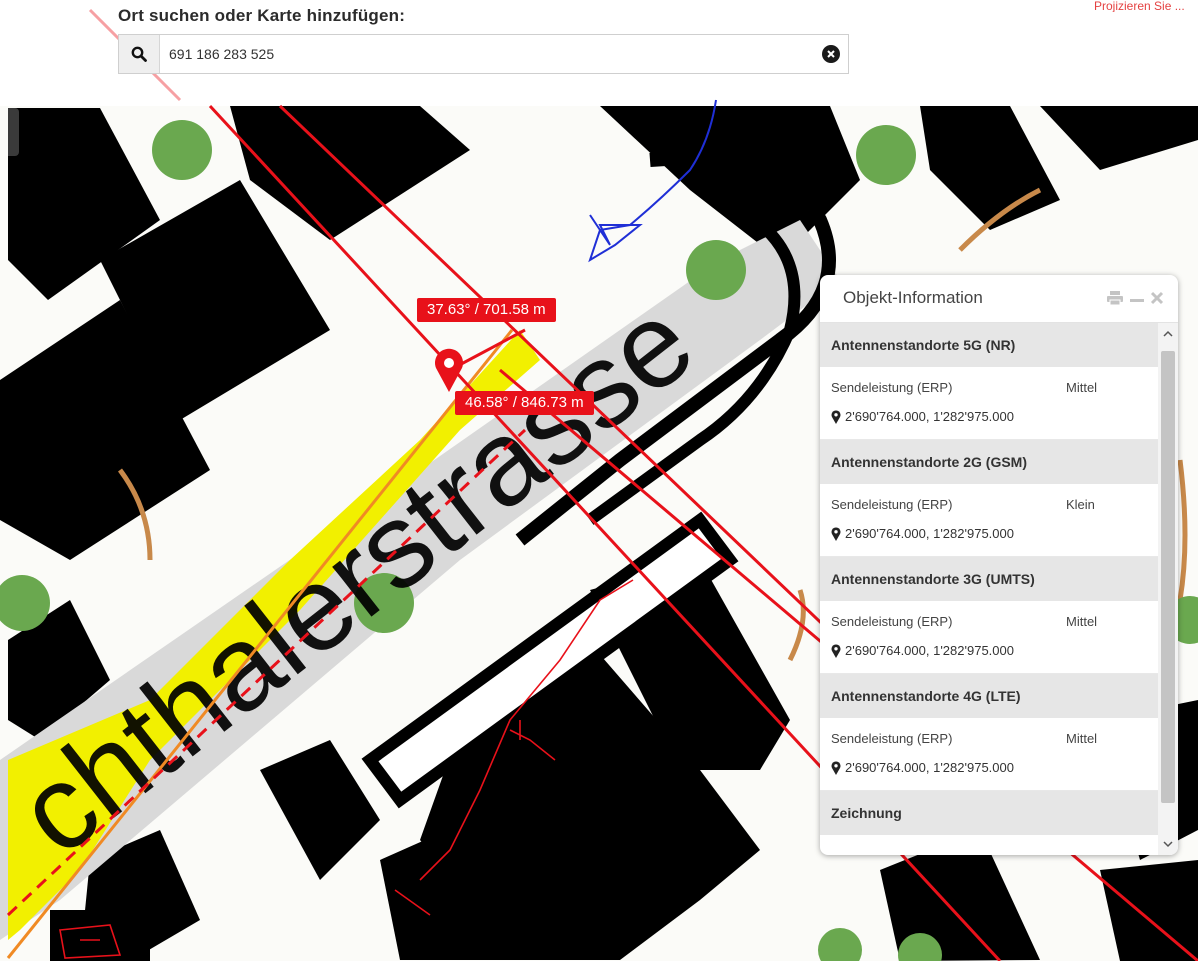 Image resolution: width=1198 pixels, height=961 pixels. I want to click on search-block: Ort suchen oder Karte hinzufügen:, so click(484, 39).